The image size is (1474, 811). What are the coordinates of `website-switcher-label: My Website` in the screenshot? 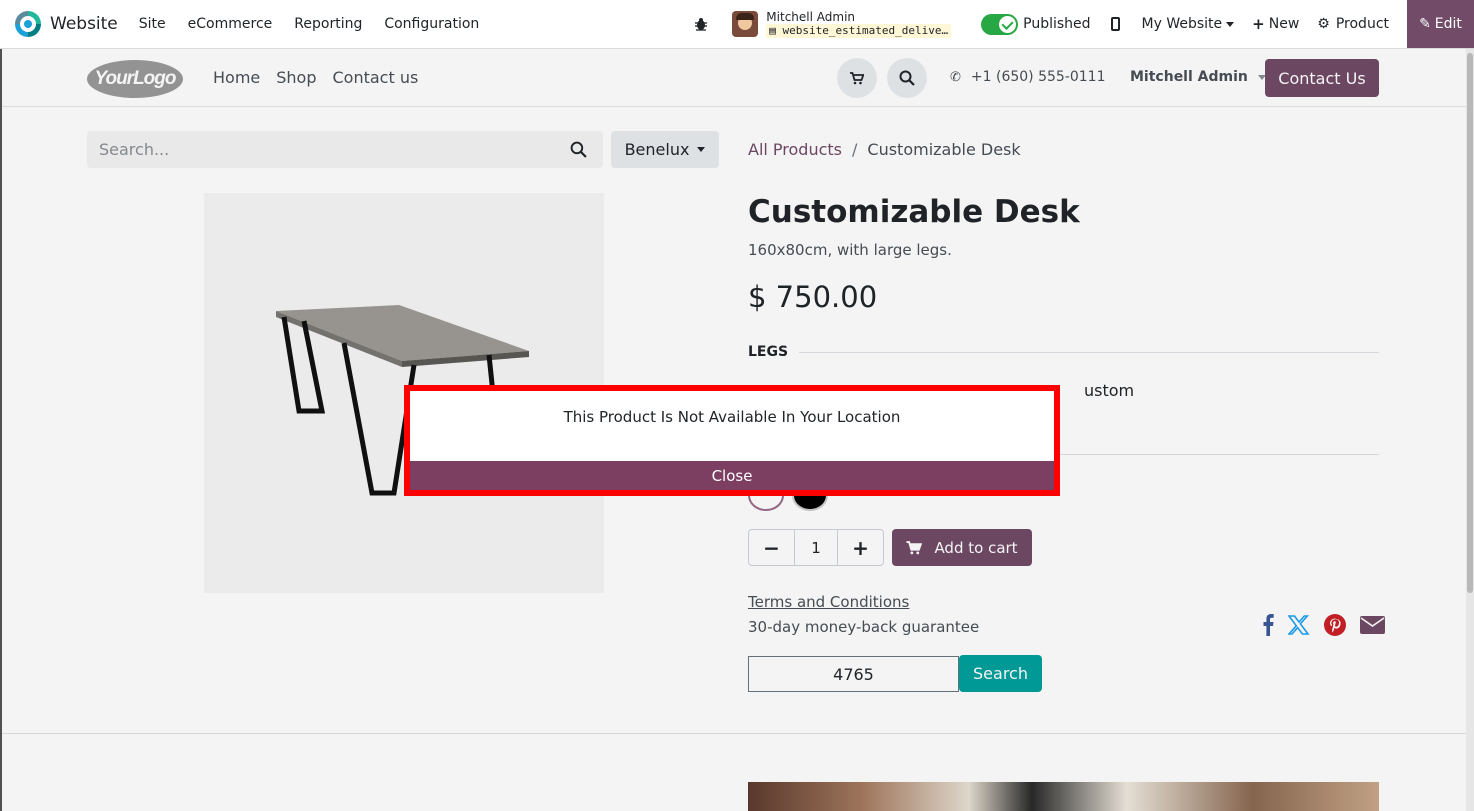 It's located at (1182, 24).